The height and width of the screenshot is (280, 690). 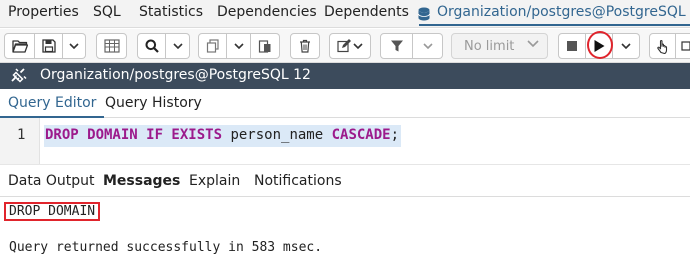 What do you see at coordinates (489, 46) in the screenshot?
I see `row-limit-value: No limit` at bounding box center [489, 46].